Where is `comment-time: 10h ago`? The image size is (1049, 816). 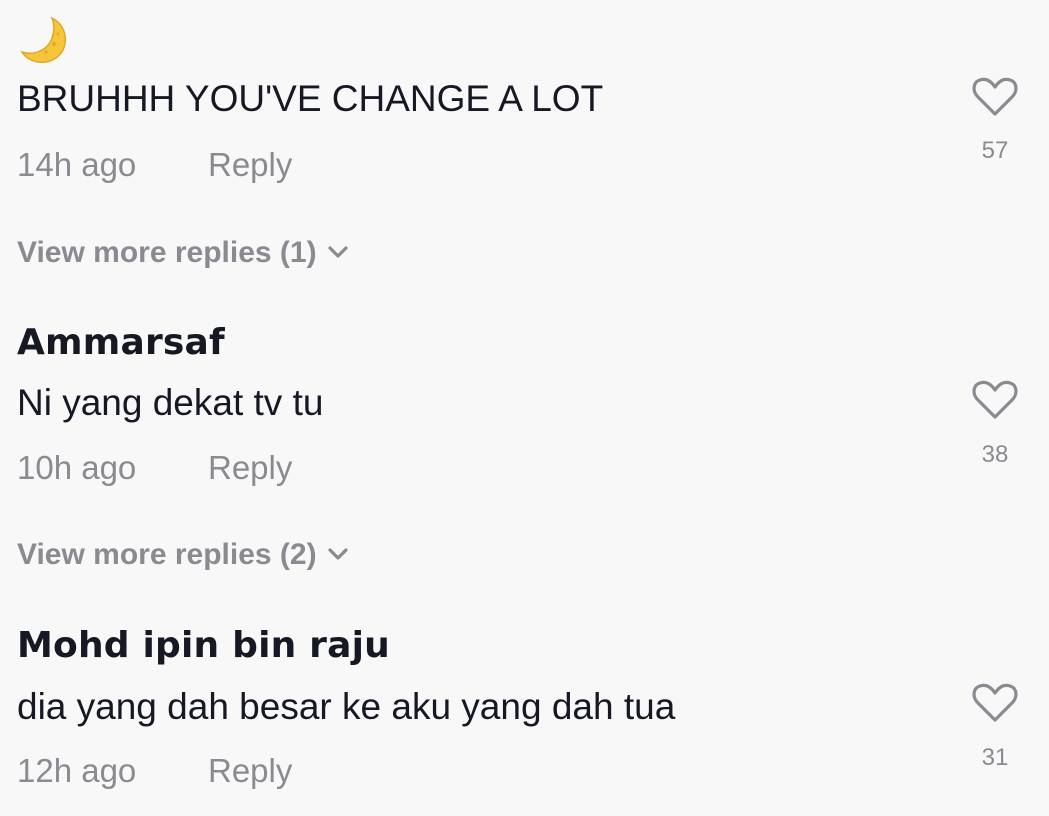 comment-time: 10h ago is located at coordinates (77, 467).